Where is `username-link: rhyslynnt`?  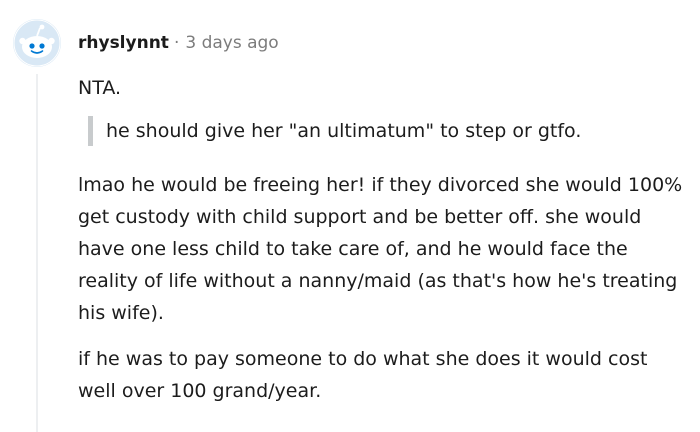
username-link: rhyslynnt is located at coordinates (123, 43).